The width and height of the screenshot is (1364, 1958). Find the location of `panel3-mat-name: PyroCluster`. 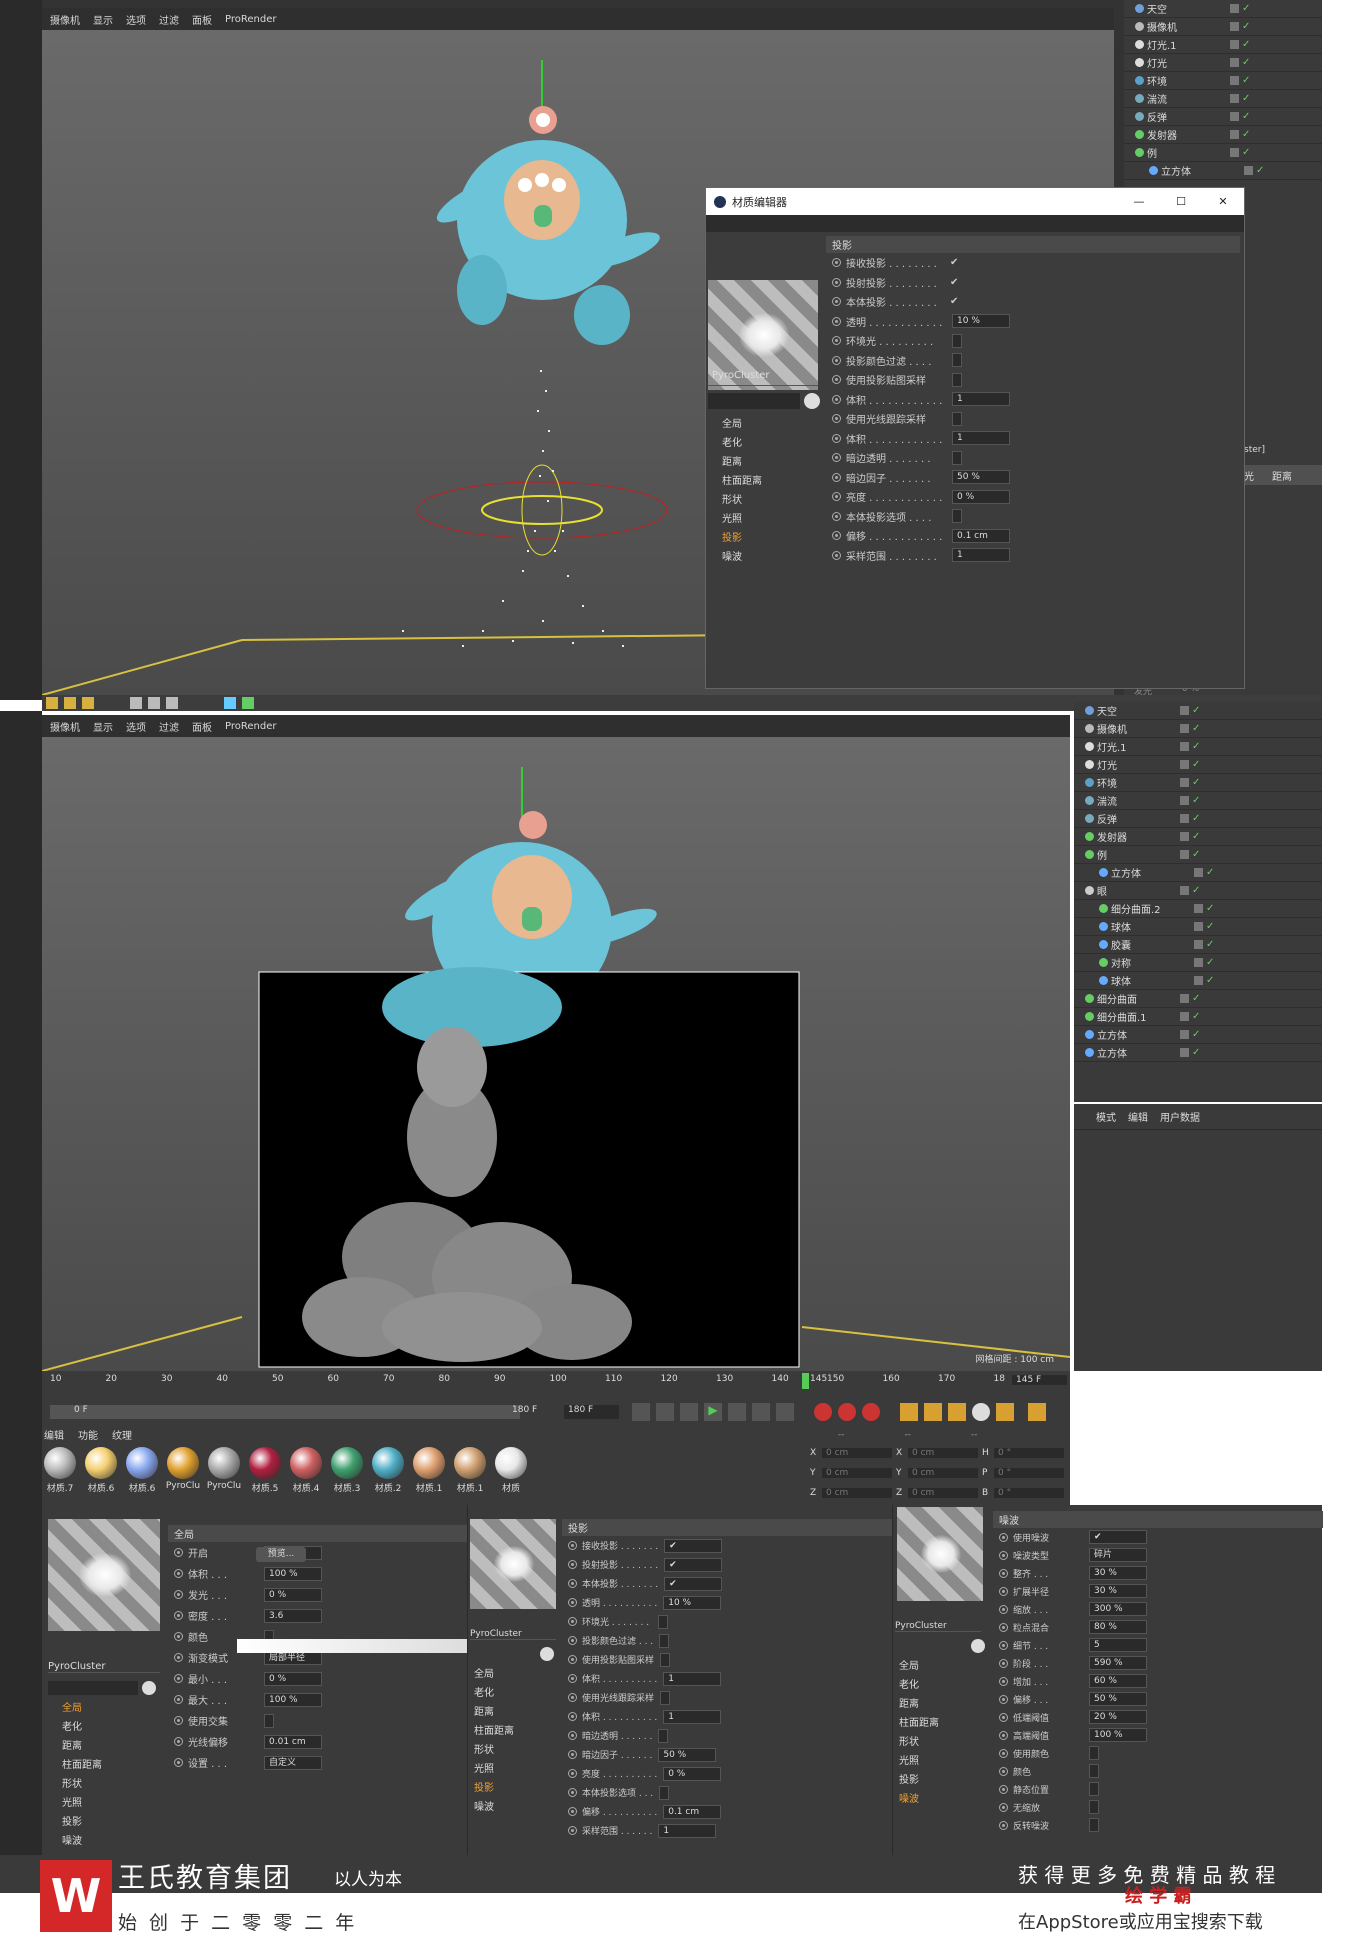

panel3-mat-name: PyroCluster is located at coordinates (938, 1626).